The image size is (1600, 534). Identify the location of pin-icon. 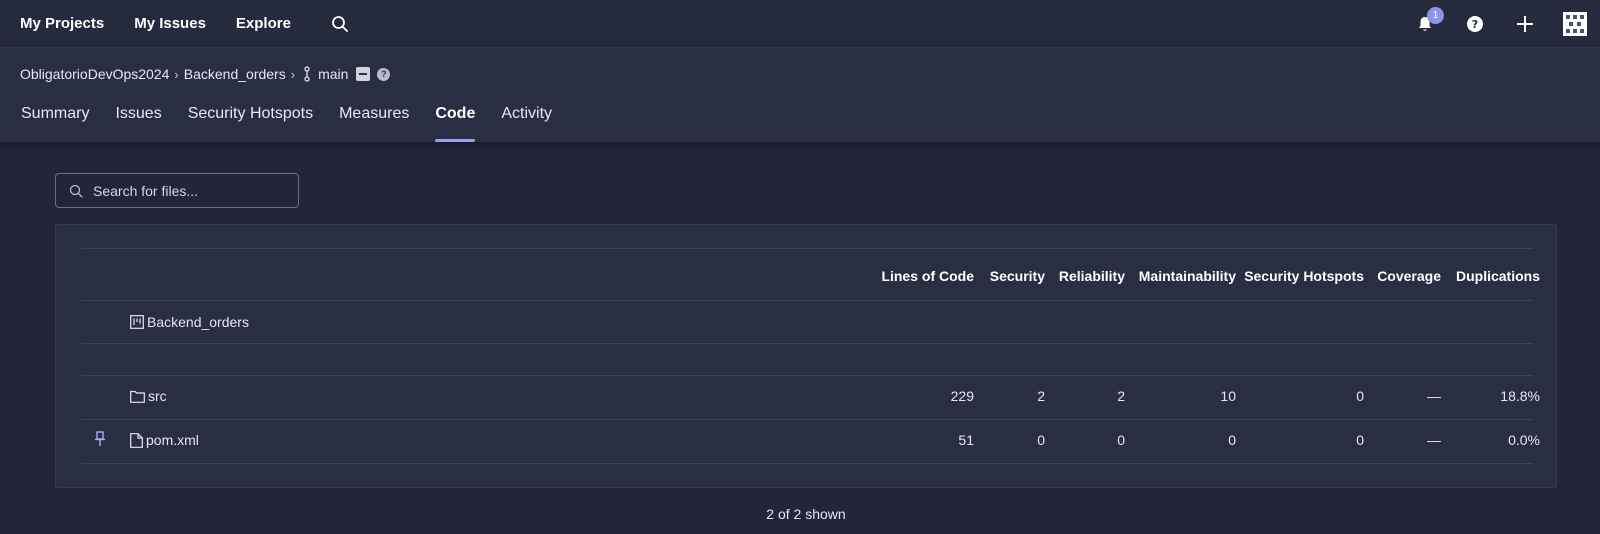
(100, 439).